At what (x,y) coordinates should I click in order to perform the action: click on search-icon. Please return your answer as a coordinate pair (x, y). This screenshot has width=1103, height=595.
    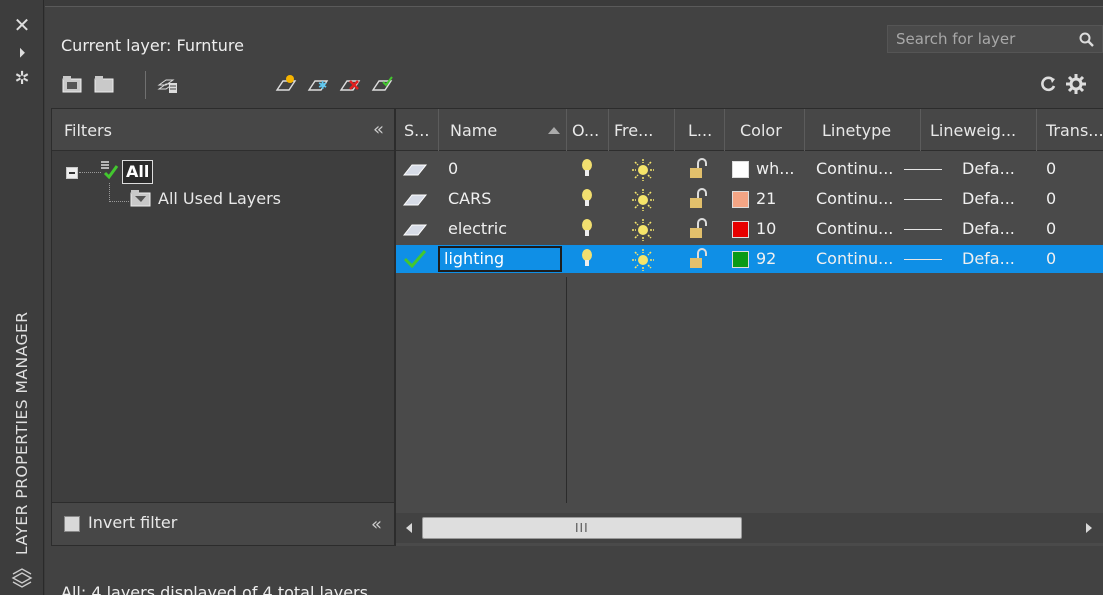
    Looking at the image, I should click on (1087, 40).